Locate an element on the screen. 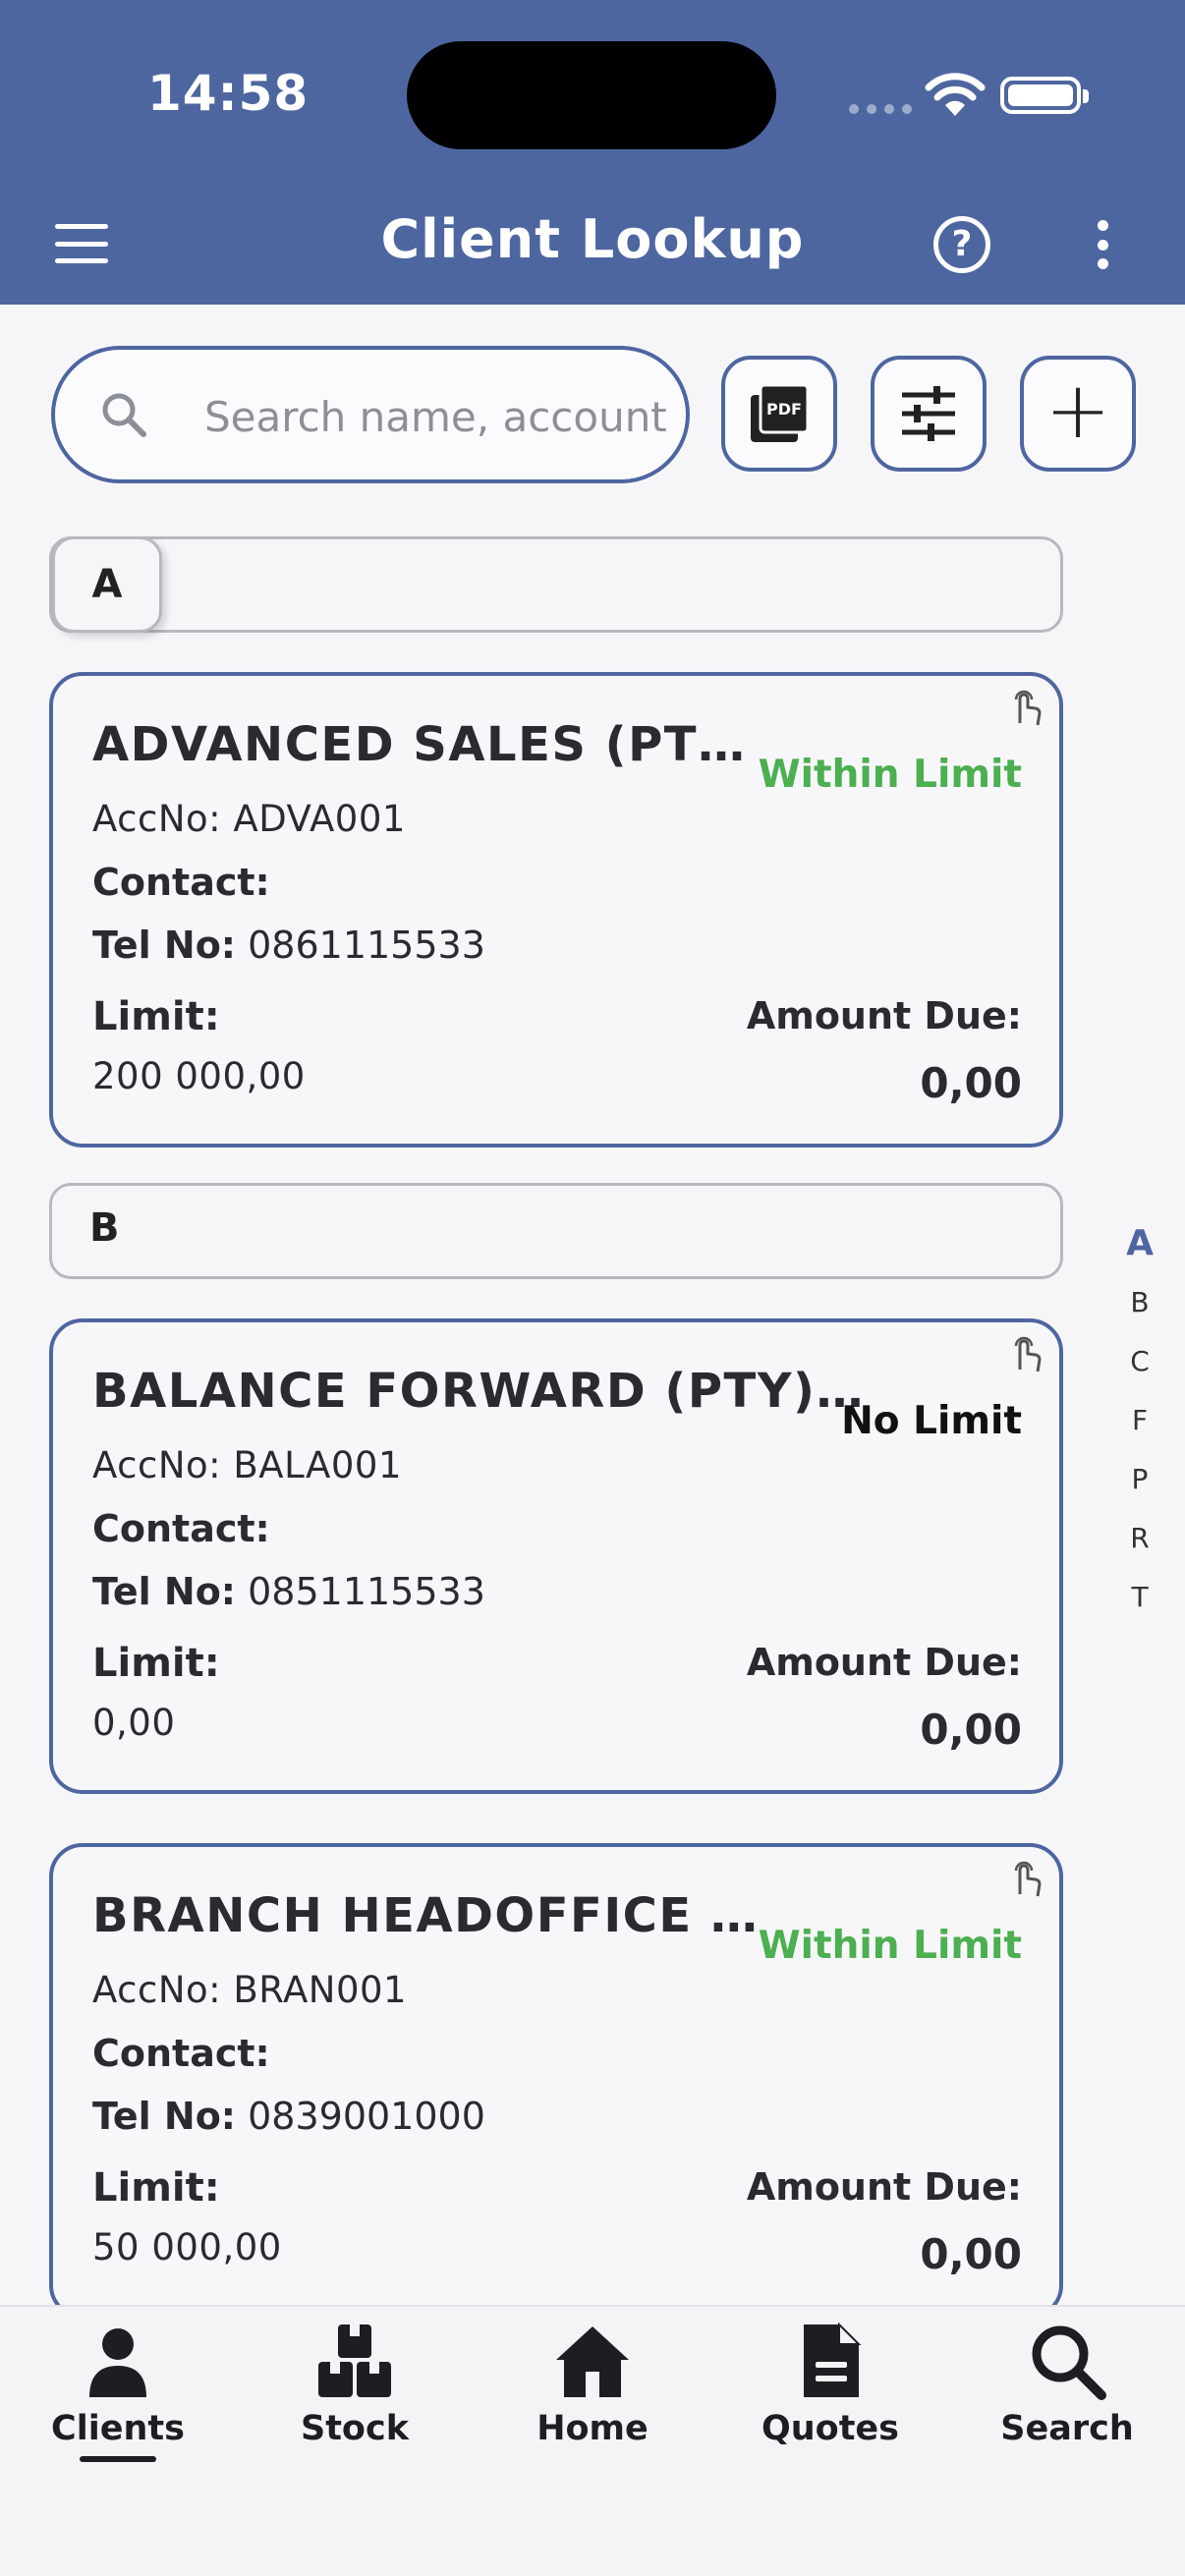  status-time: 14:58 is located at coordinates (229, 93).